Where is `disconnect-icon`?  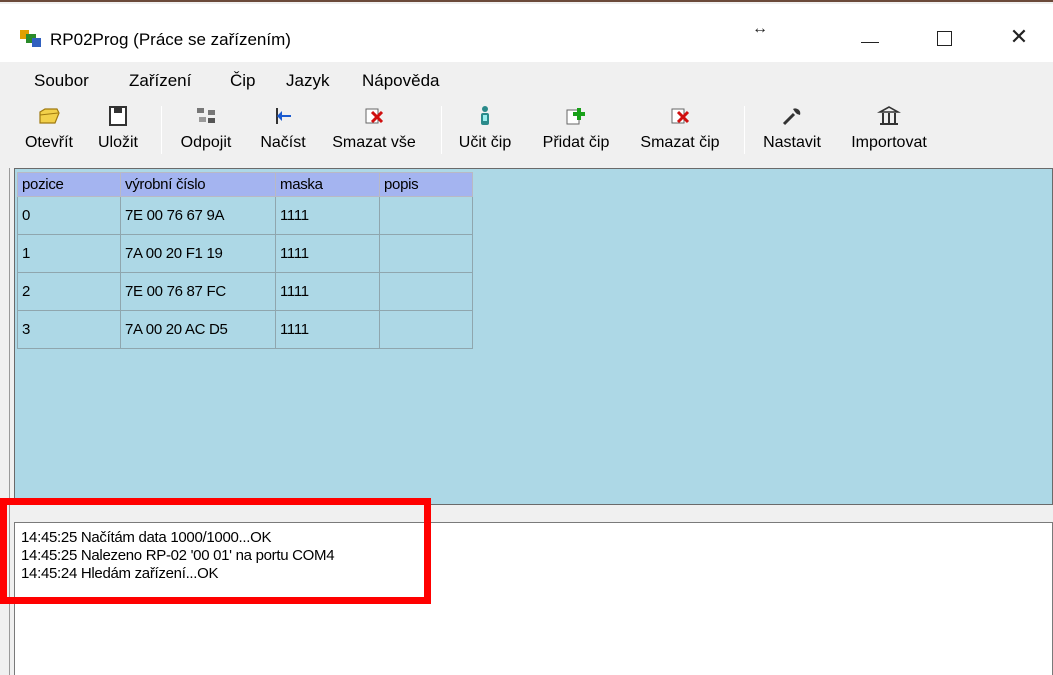 disconnect-icon is located at coordinates (206, 116).